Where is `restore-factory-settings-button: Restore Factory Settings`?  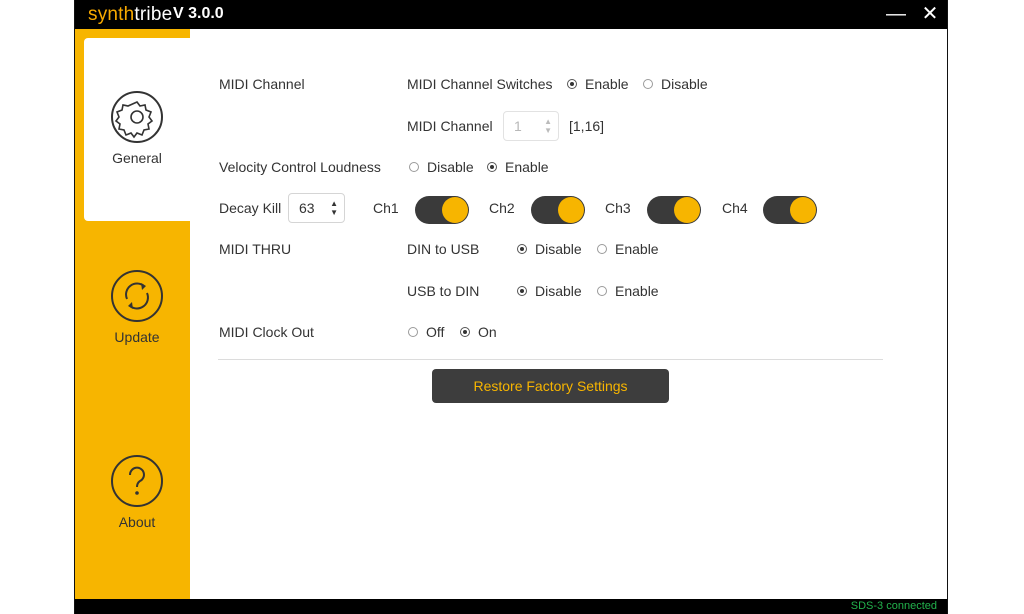 restore-factory-settings-button: Restore Factory Settings is located at coordinates (550, 386).